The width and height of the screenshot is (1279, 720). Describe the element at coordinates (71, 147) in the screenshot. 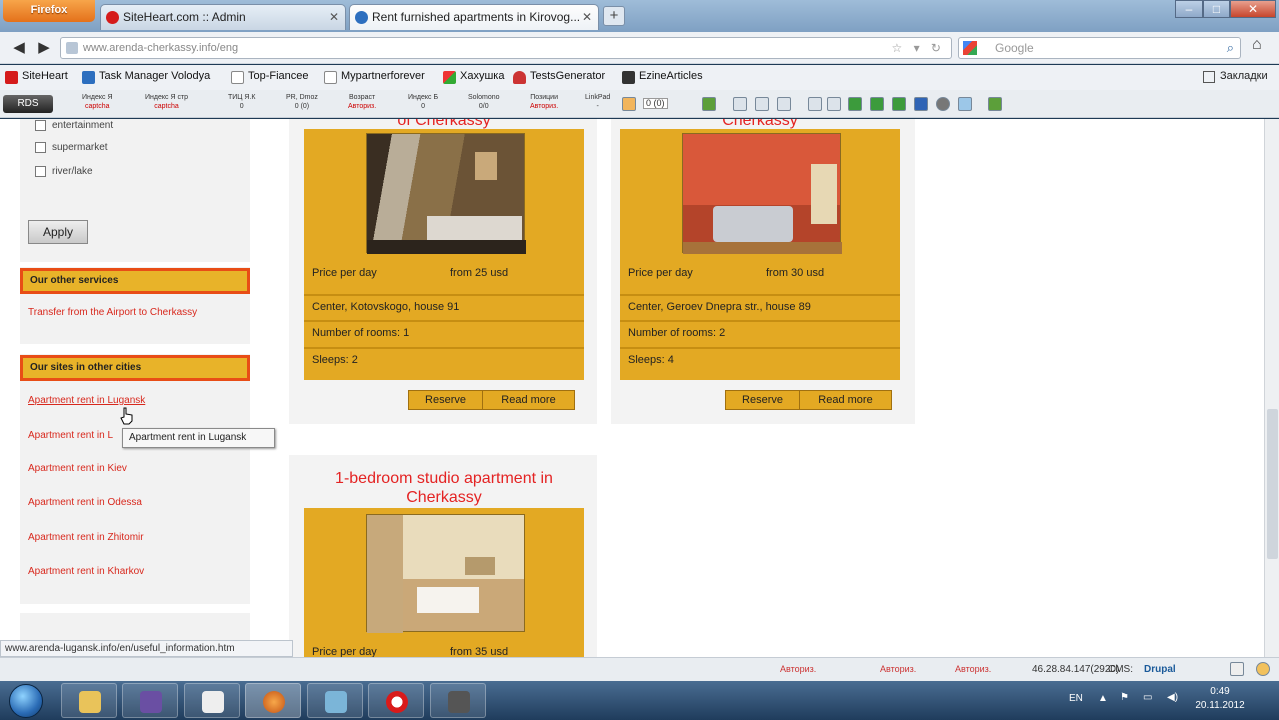

I see `filter-checkbox-supermarket: supermarket` at that location.